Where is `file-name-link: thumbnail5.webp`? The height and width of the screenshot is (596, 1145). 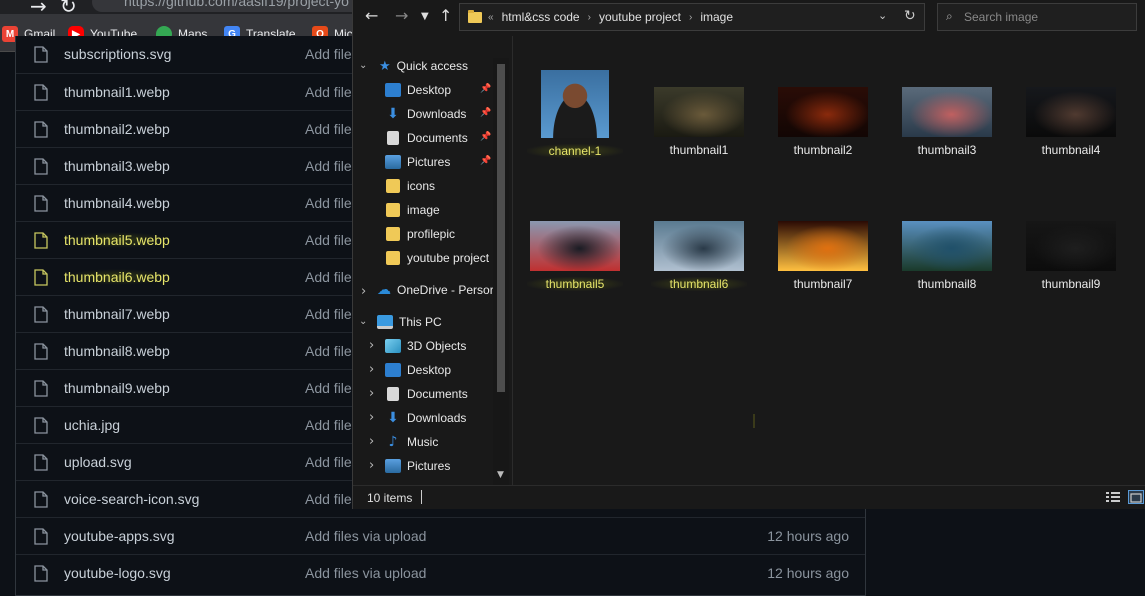 file-name-link: thumbnail5.webp is located at coordinates (117, 240).